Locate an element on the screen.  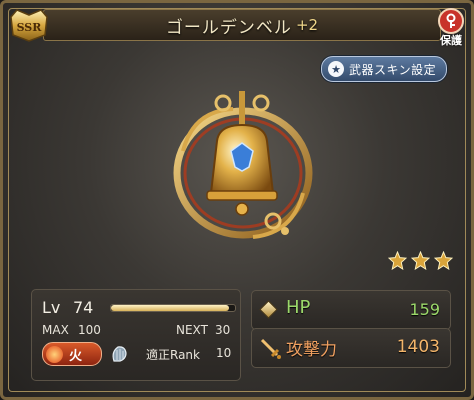
attack-value: 1403 is located at coordinates (418, 347).